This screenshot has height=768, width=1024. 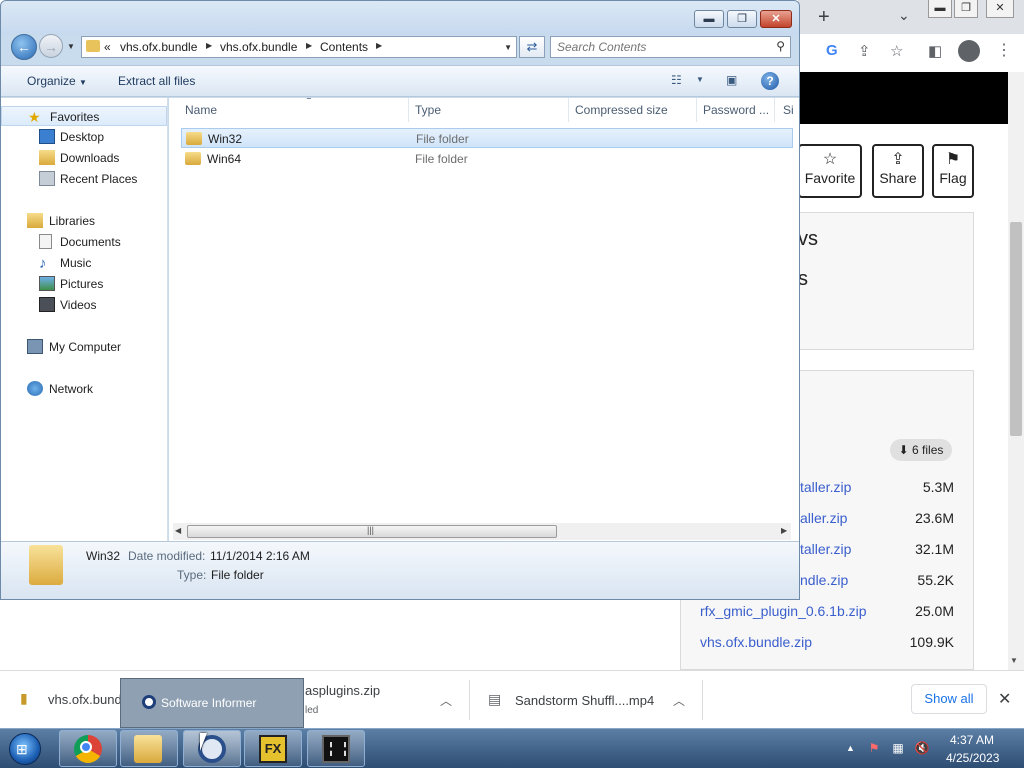 I want to click on nav-item-pictures: Pictures, so click(x=84, y=284).